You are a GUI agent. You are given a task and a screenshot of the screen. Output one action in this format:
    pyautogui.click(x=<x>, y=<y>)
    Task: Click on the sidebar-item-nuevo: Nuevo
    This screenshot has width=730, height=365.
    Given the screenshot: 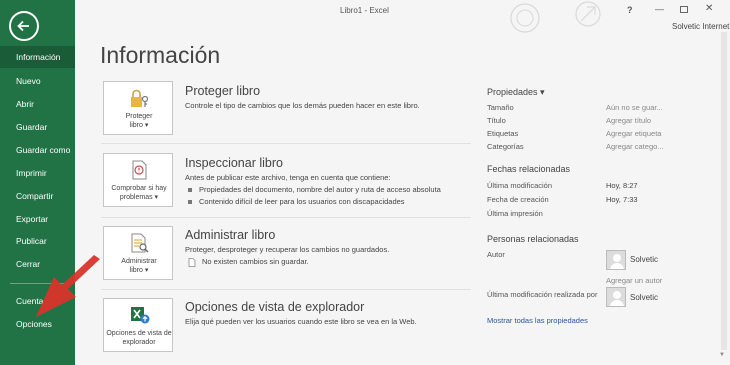 What is the action you would take?
    pyautogui.click(x=37, y=81)
    